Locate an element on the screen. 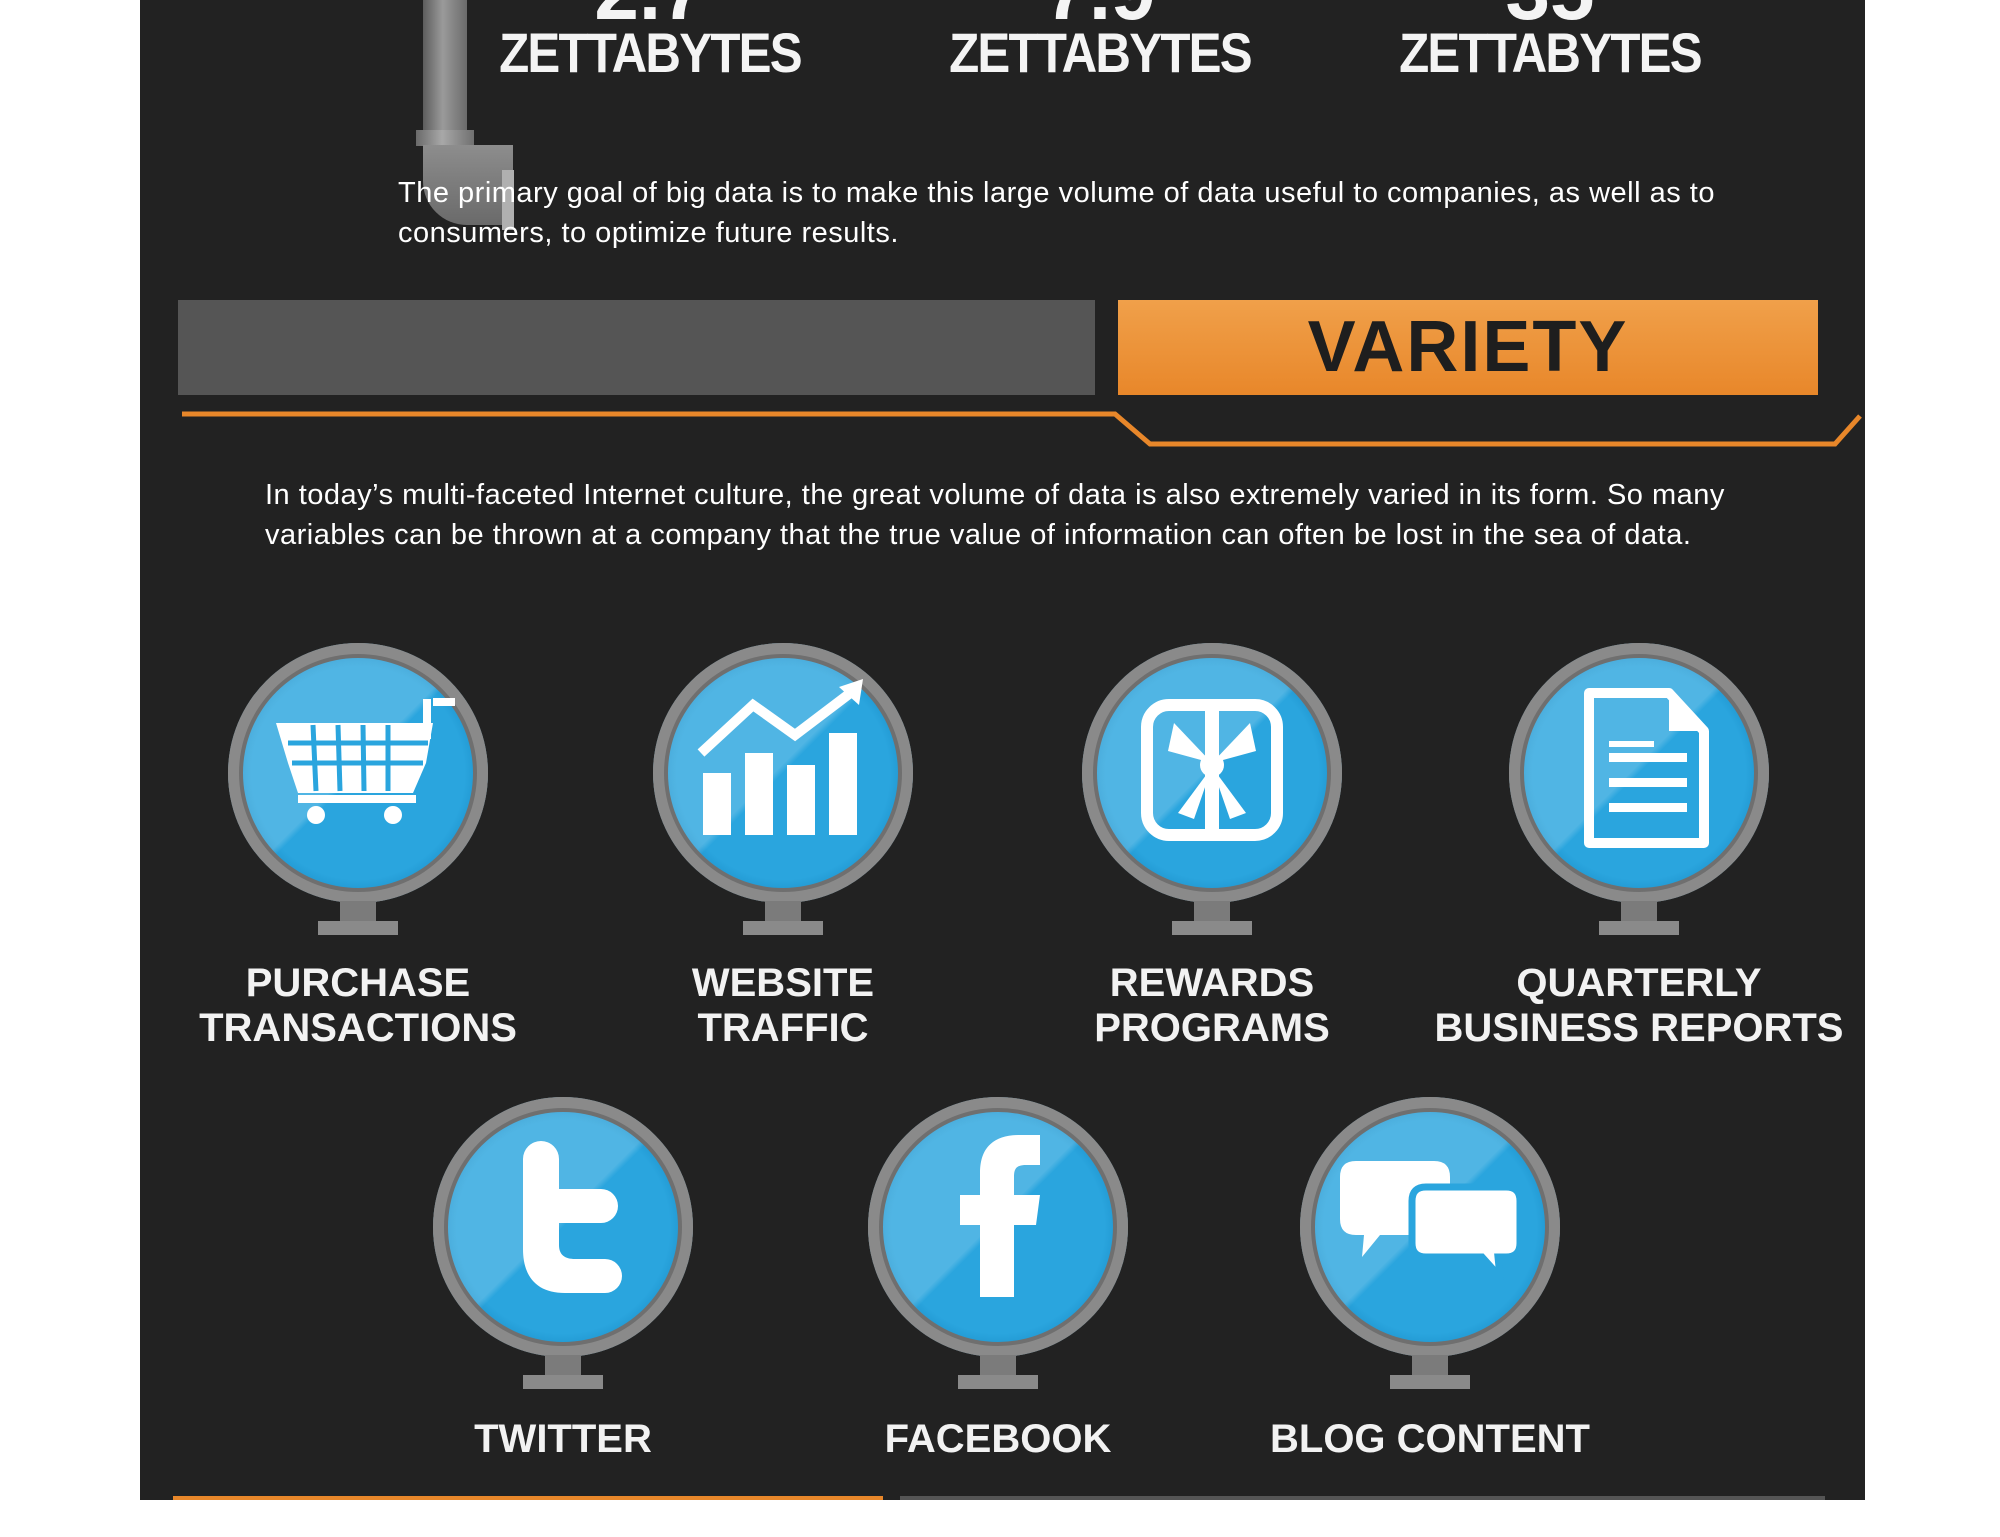 The height and width of the screenshot is (1537, 2000). stat-unit-1: ZETTABYTES is located at coordinates (651, 52).